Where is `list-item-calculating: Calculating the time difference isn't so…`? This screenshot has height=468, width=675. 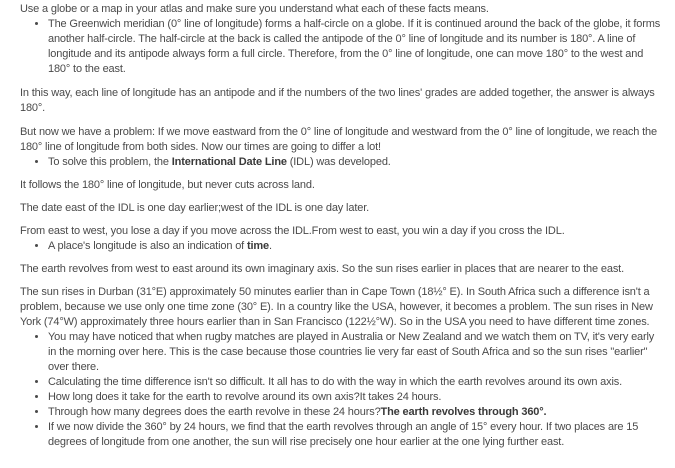 list-item-calculating: Calculating the time difference isn't so… is located at coordinates (355, 382).